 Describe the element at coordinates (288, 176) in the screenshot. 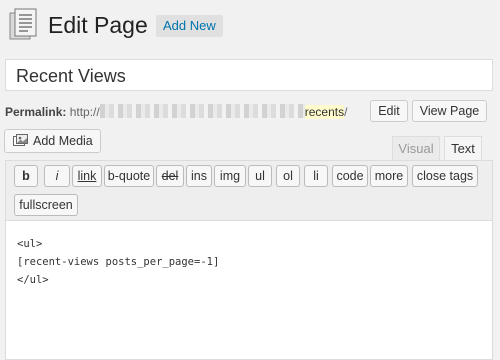

I see `qt-ol-button: ol` at that location.